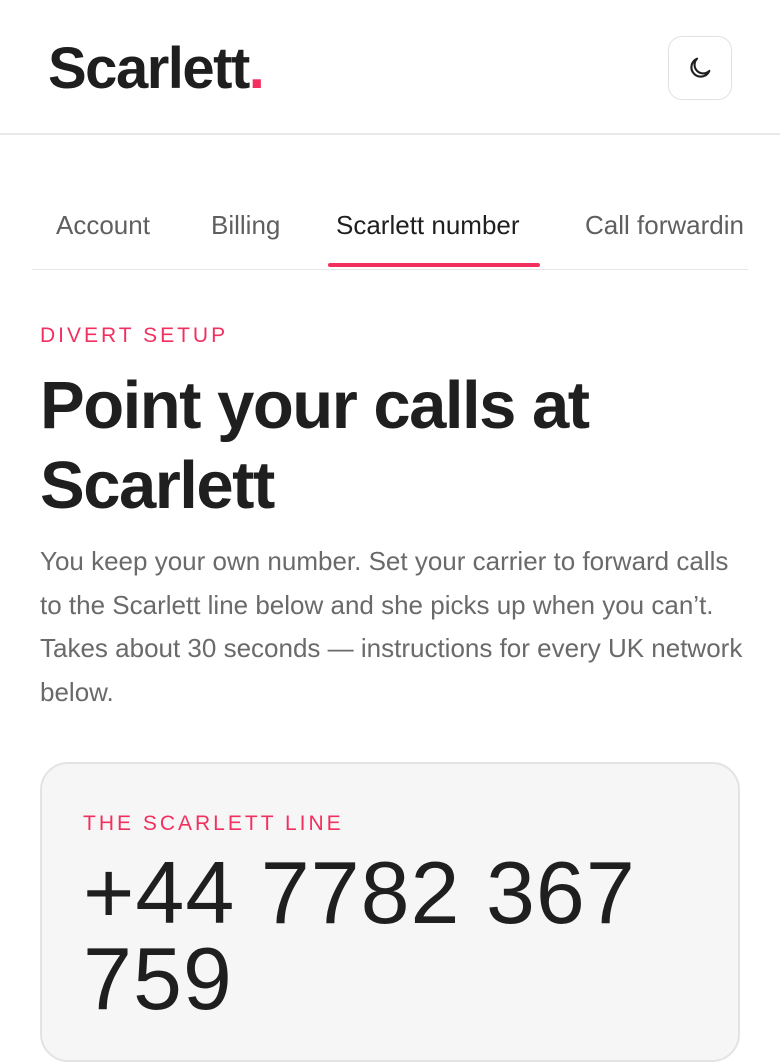 The height and width of the screenshot is (1062, 780). I want to click on tab-call-forwarding: Call forwardin, so click(664, 225).